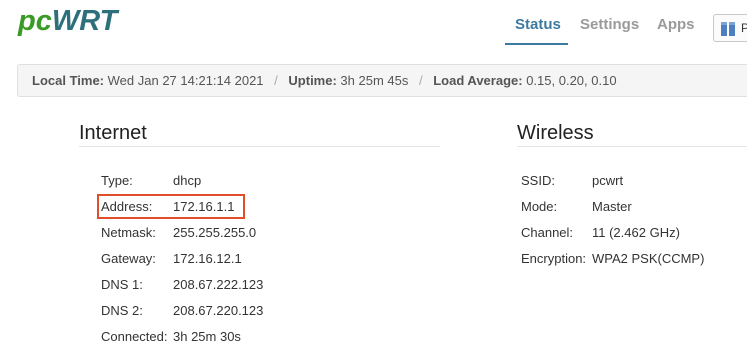 The height and width of the screenshot is (352, 747). I want to click on internet-netmask-label: Netmask:, so click(128, 232).